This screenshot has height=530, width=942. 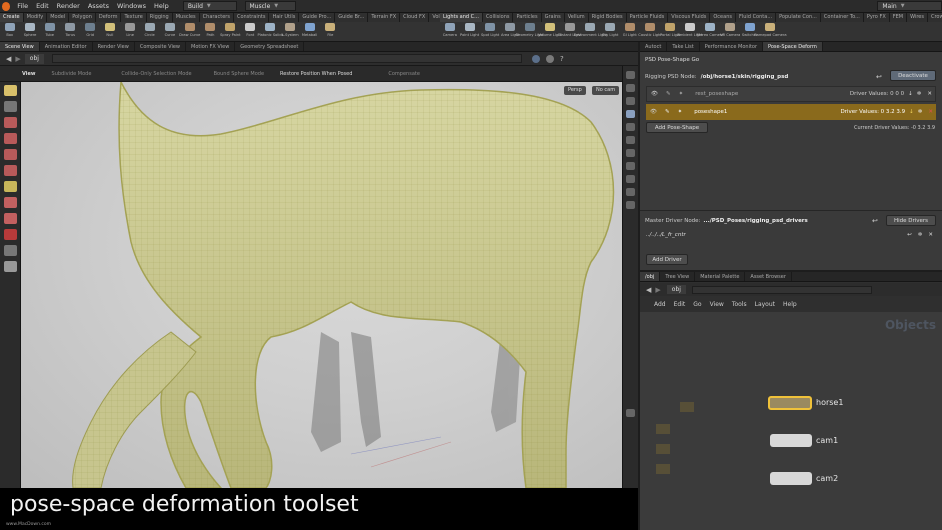 I want to click on master-path: .../PSD_Poses/rigging_psd_drivers, so click(x=755, y=221).